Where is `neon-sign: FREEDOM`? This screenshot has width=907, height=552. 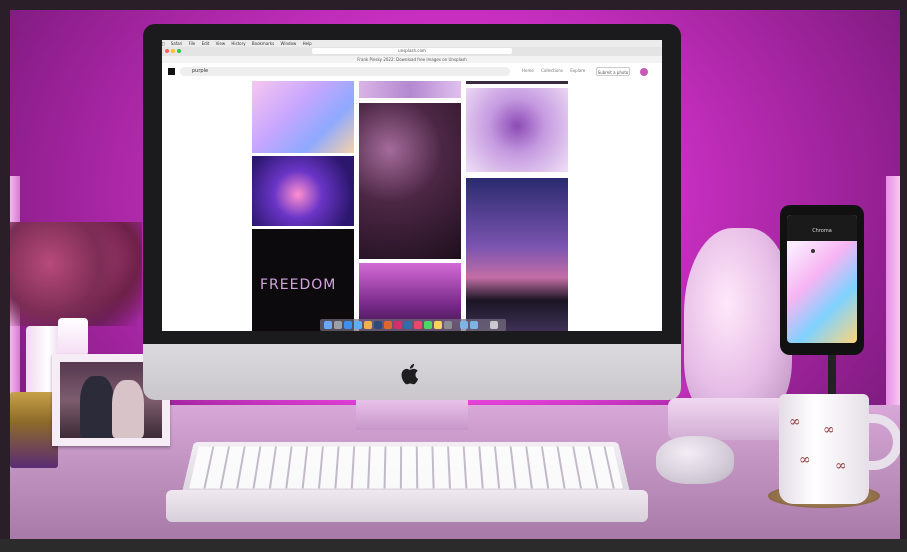 neon-sign: FREEDOM is located at coordinates (298, 285).